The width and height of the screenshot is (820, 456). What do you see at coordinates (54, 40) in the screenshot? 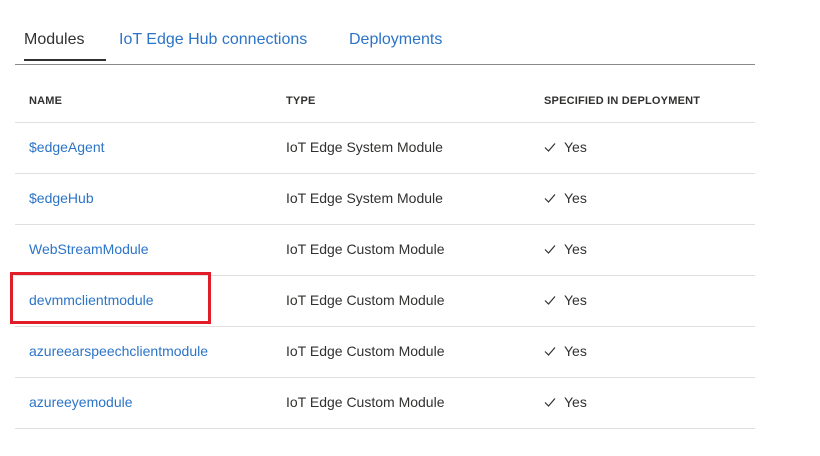
I see `tab-modules: Modules` at bounding box center [54, 40].